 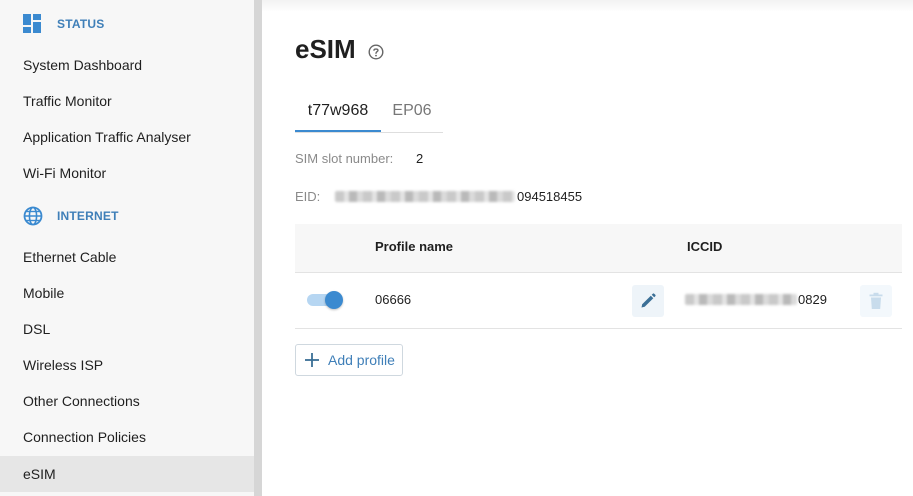 I want to click on sidebar-item-wifi-monitor: Wi-Fi Monitor, so click(x=127, y=173).